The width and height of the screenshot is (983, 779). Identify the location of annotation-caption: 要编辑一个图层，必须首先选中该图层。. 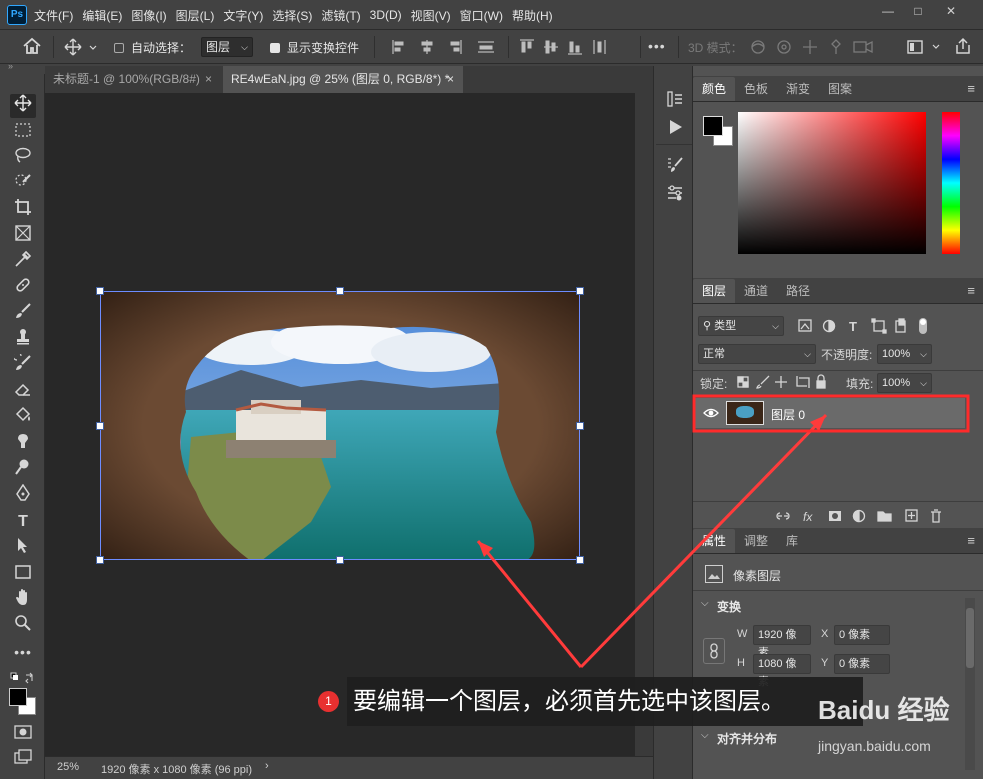
(605, 701).